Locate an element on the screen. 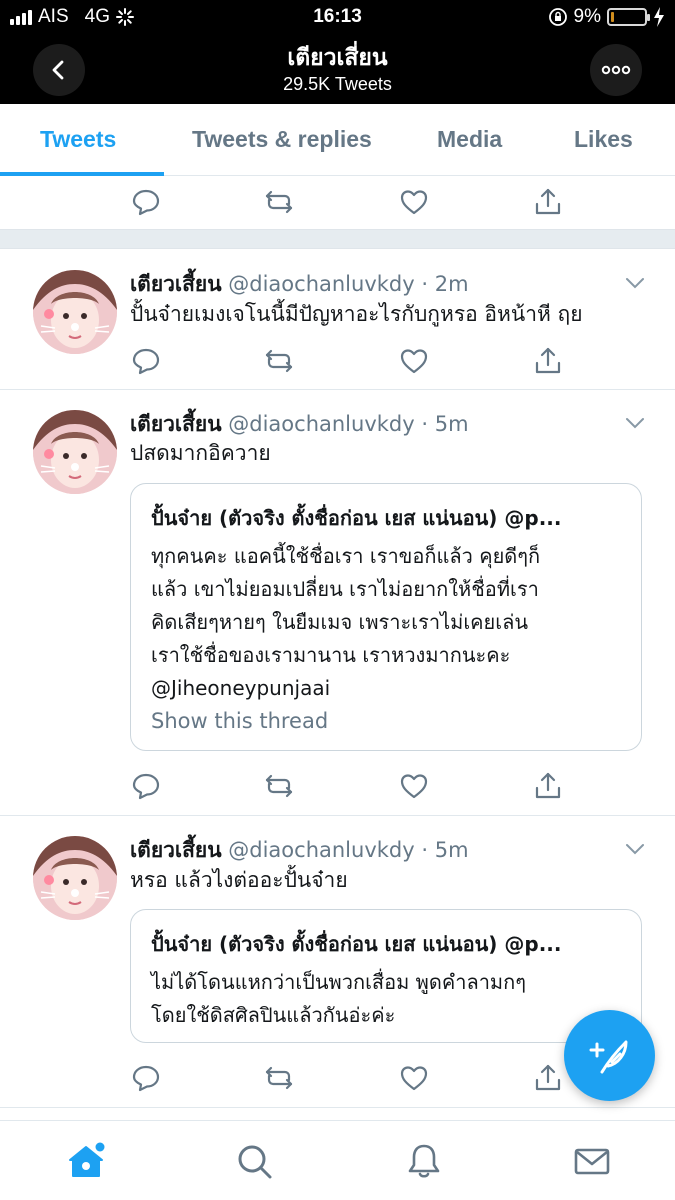 The height and width of the screenshot is (1200, 675). tweet-count: 29.5K Tweets is located at coordinates (337, 84).